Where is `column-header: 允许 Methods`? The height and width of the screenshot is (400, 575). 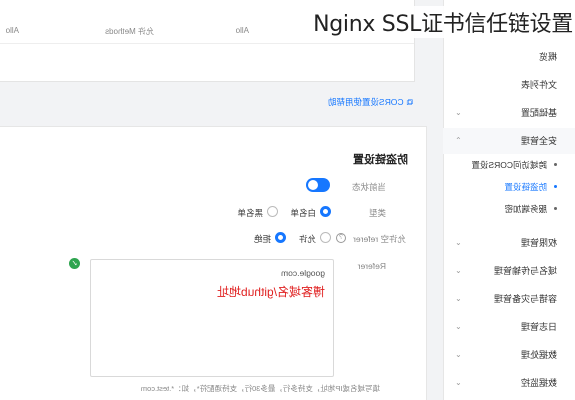 column-header: 允许 Methods is located at coordinates (129, 31).